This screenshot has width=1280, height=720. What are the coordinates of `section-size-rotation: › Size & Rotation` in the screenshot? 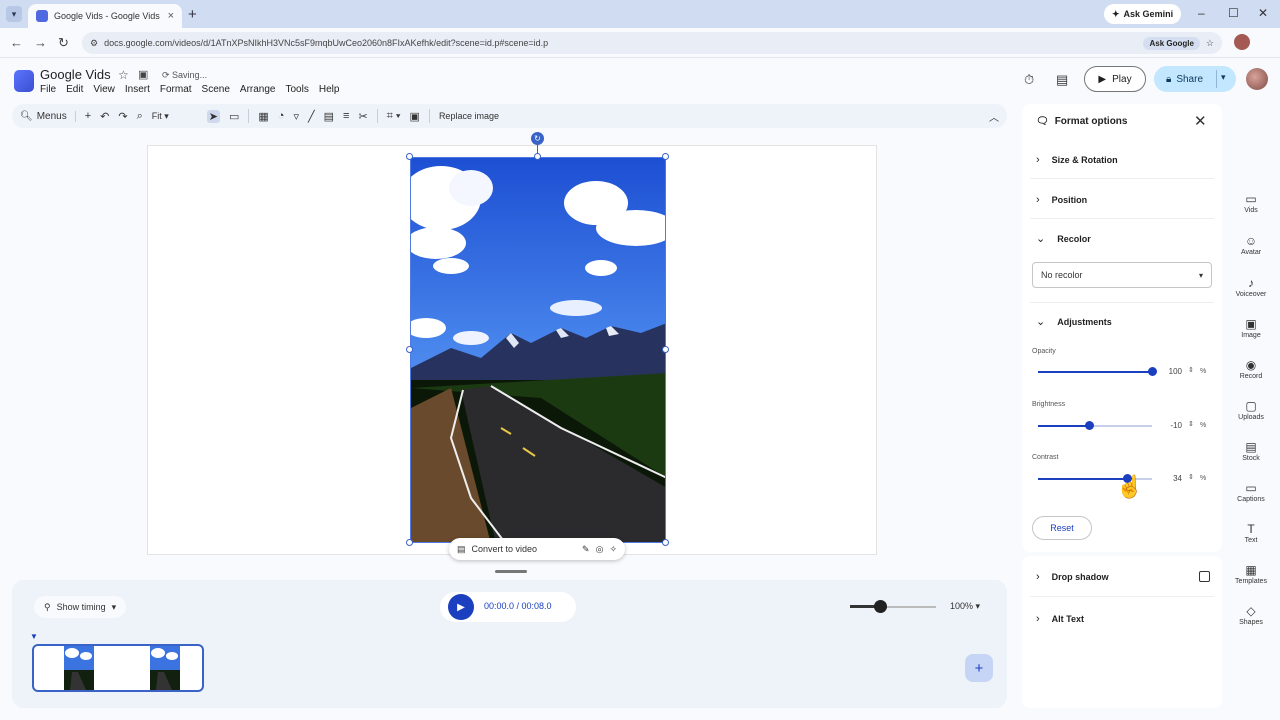 It's located at (1077, 160).